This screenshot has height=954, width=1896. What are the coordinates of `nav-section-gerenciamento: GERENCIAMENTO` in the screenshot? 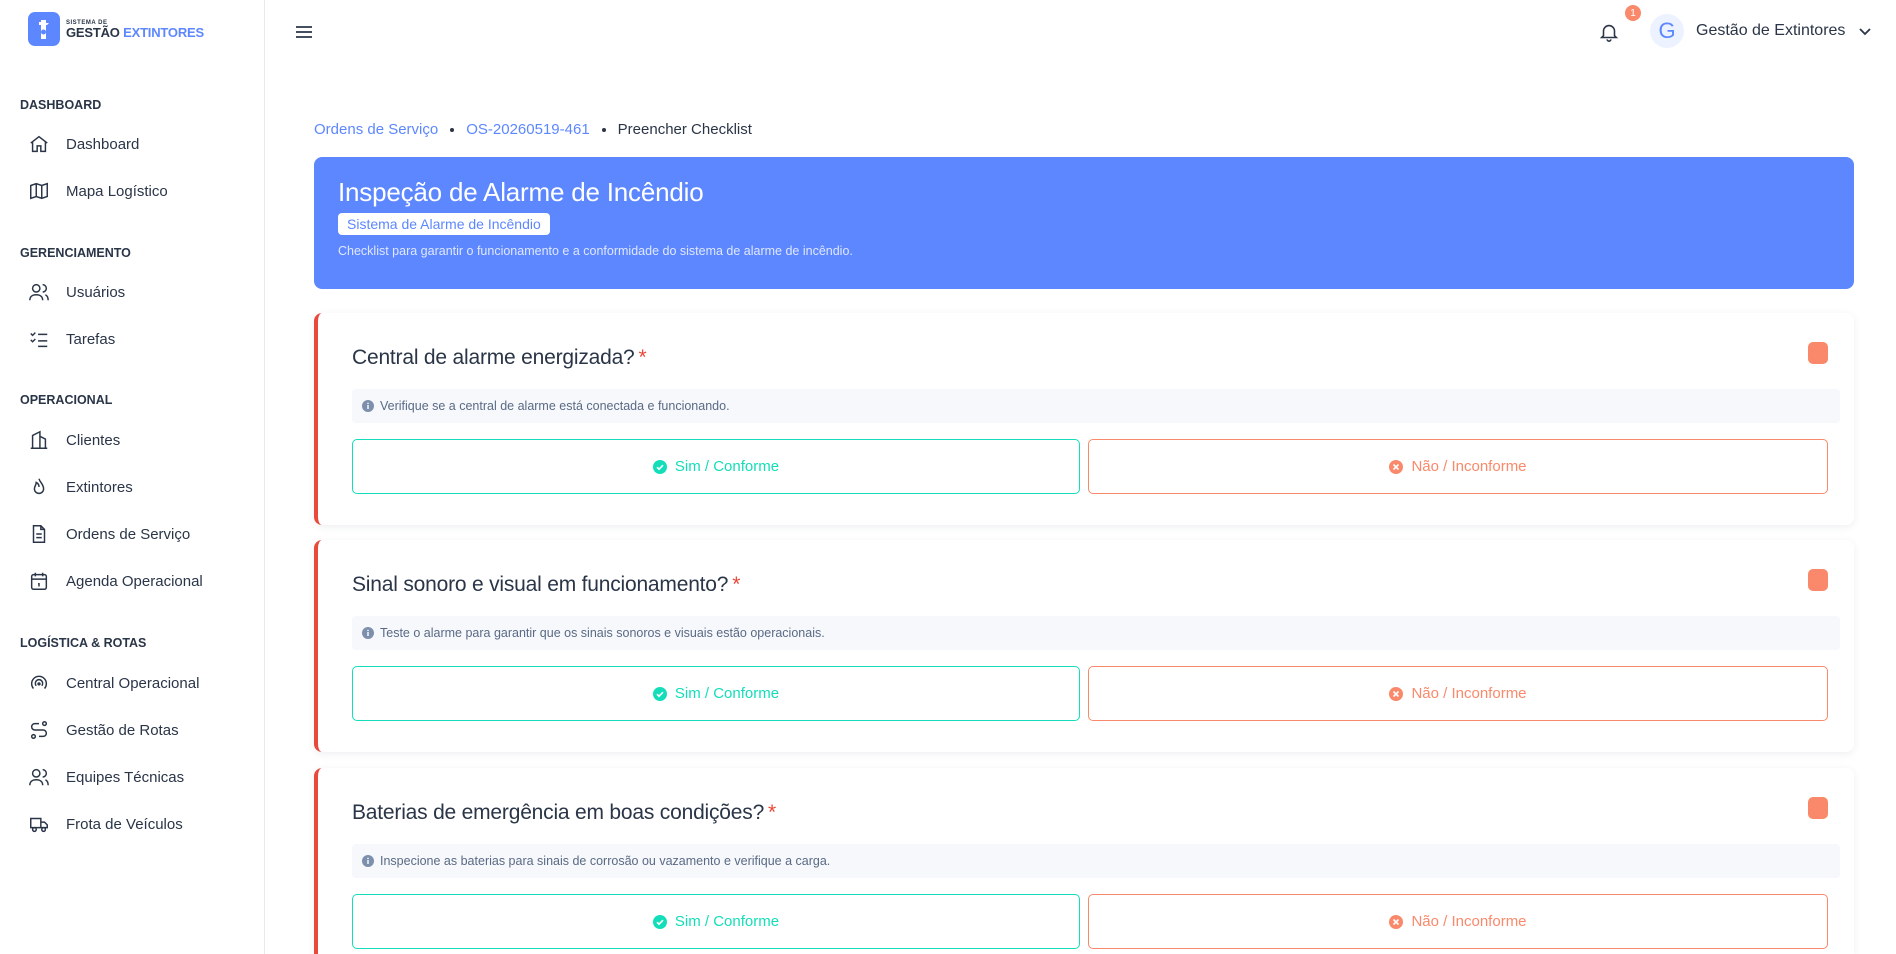 It's located at (75, 253).